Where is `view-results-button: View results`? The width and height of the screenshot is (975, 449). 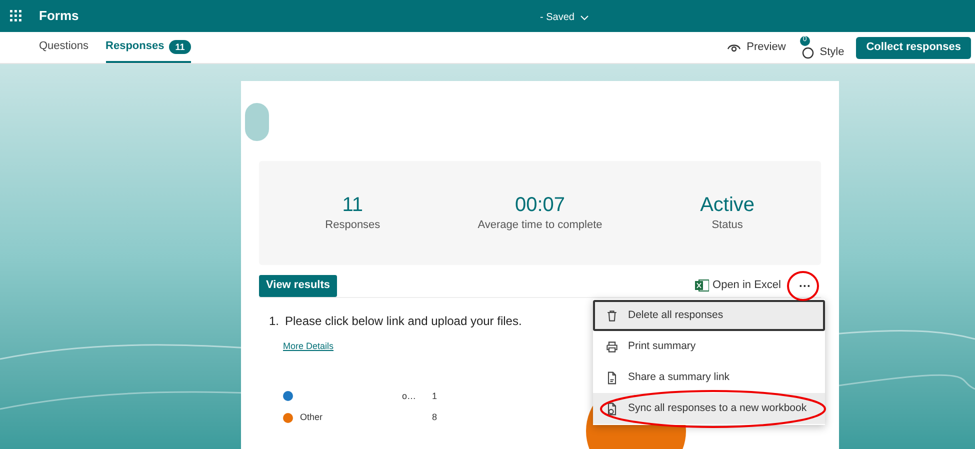
view-results-button: View results is located at coordinates (298, 285).